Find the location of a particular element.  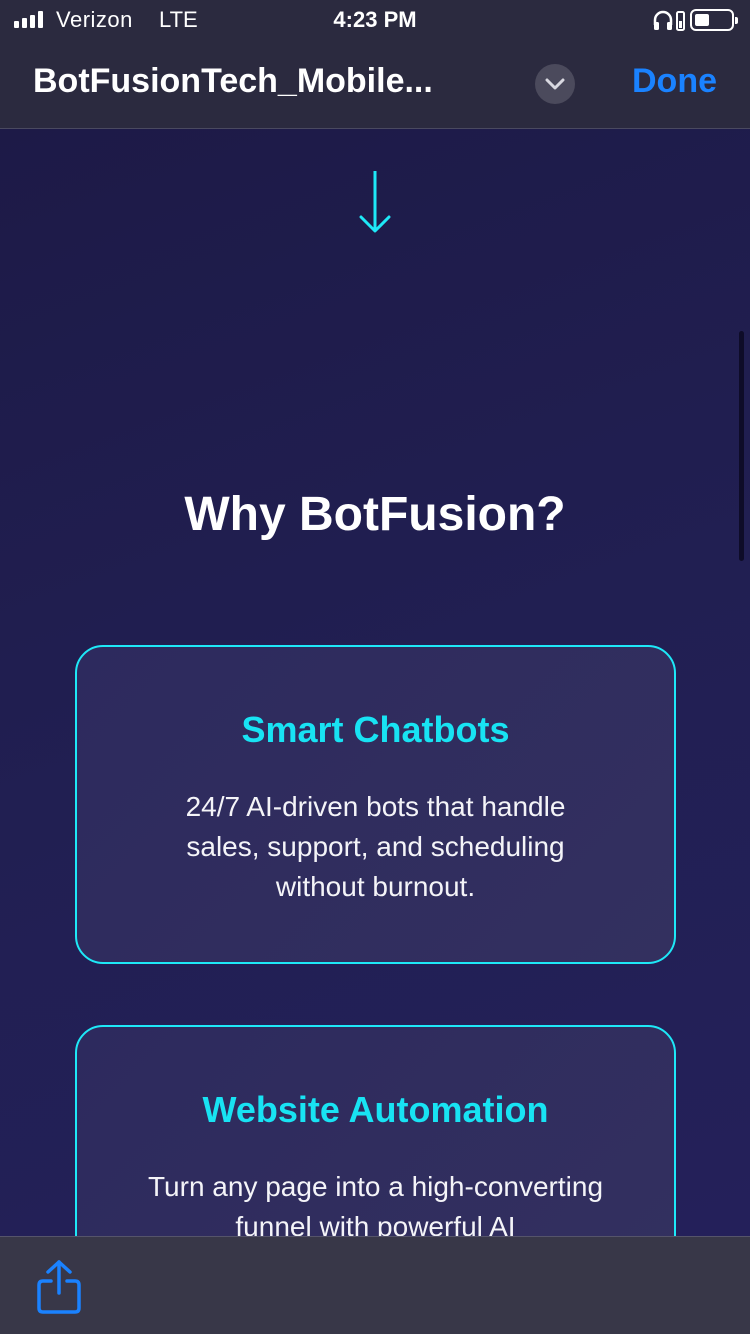

status-time: 4:23 PM is located at coordinates (375, 19).